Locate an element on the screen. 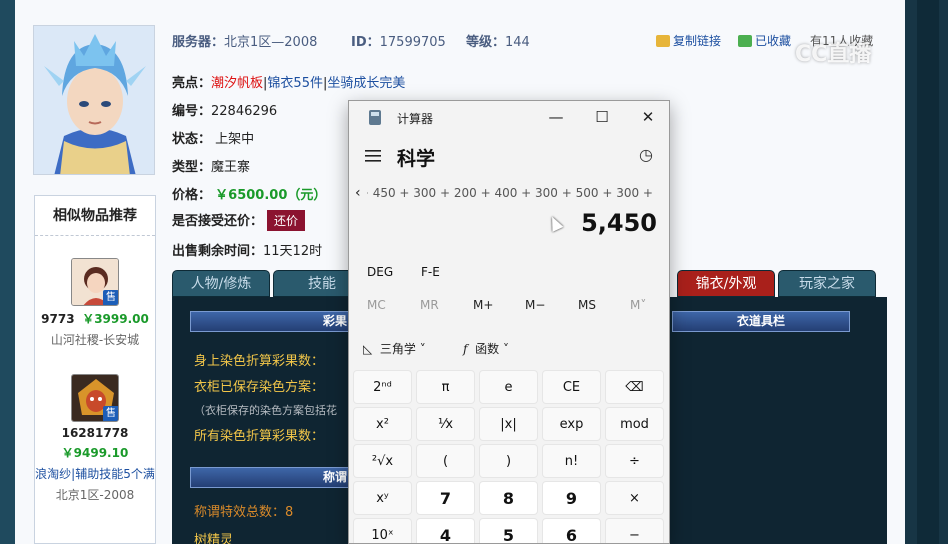  price-value: ￥6500.00（元） is located at coordinates (271, 195).